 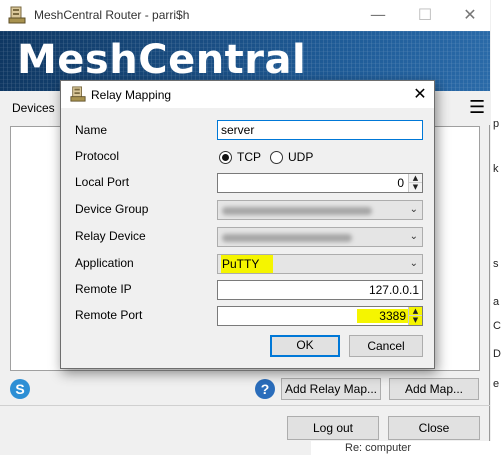 What do you see at coordinates (497, 354) in the screenshot?
I see `bg-letter: D` at bounding box center [497, 354].